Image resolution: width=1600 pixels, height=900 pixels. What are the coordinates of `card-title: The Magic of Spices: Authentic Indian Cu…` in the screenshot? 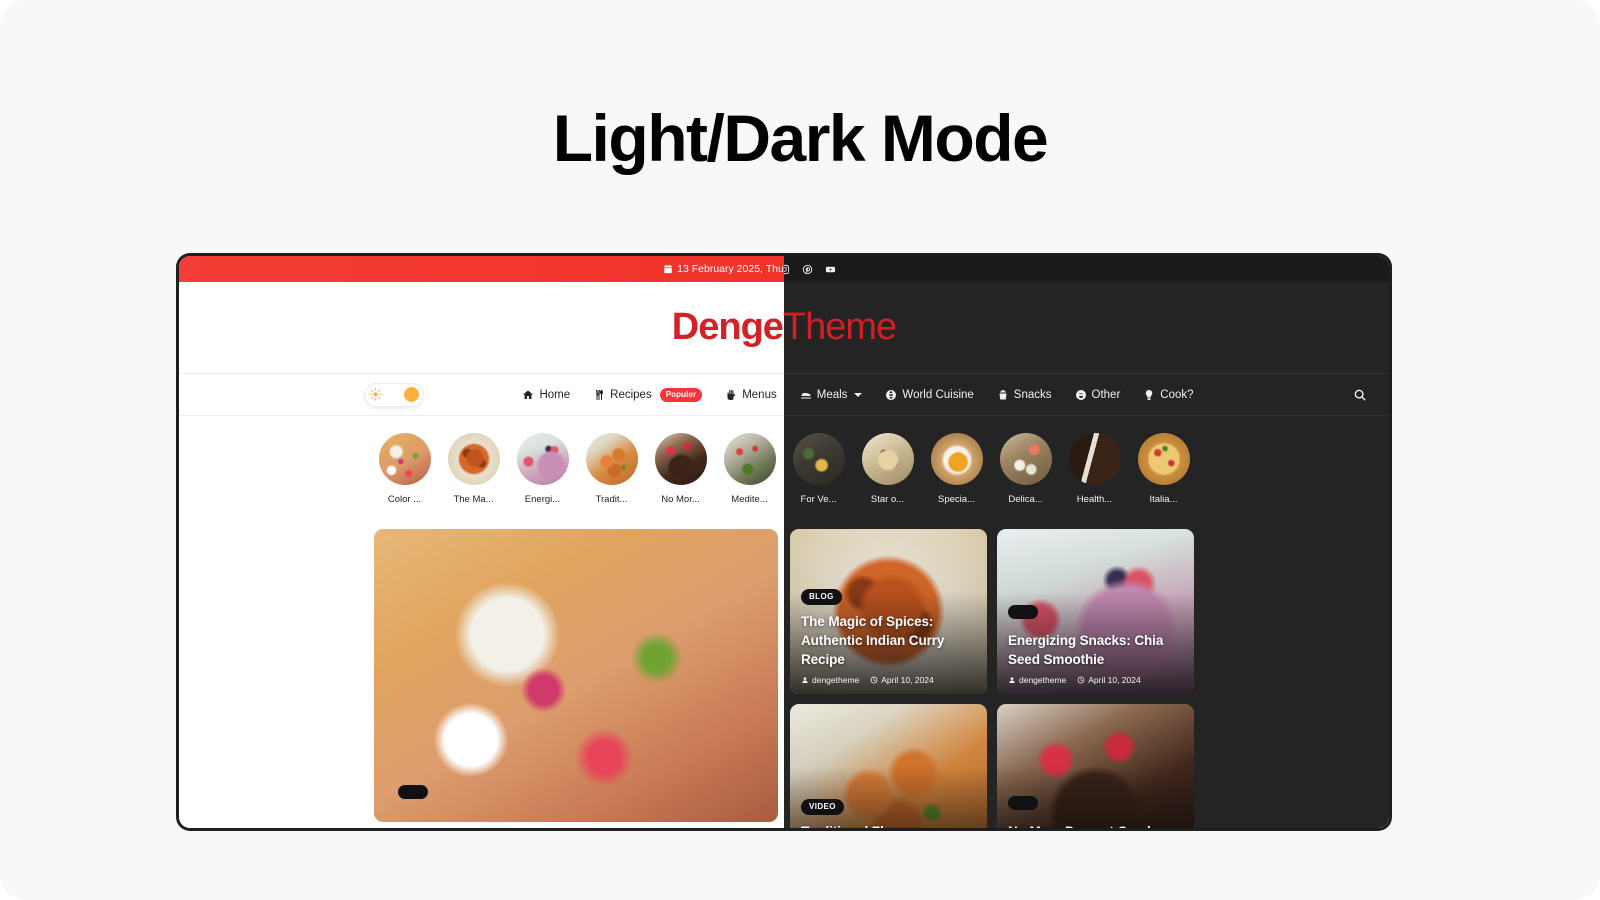 It's located at (888, 640).